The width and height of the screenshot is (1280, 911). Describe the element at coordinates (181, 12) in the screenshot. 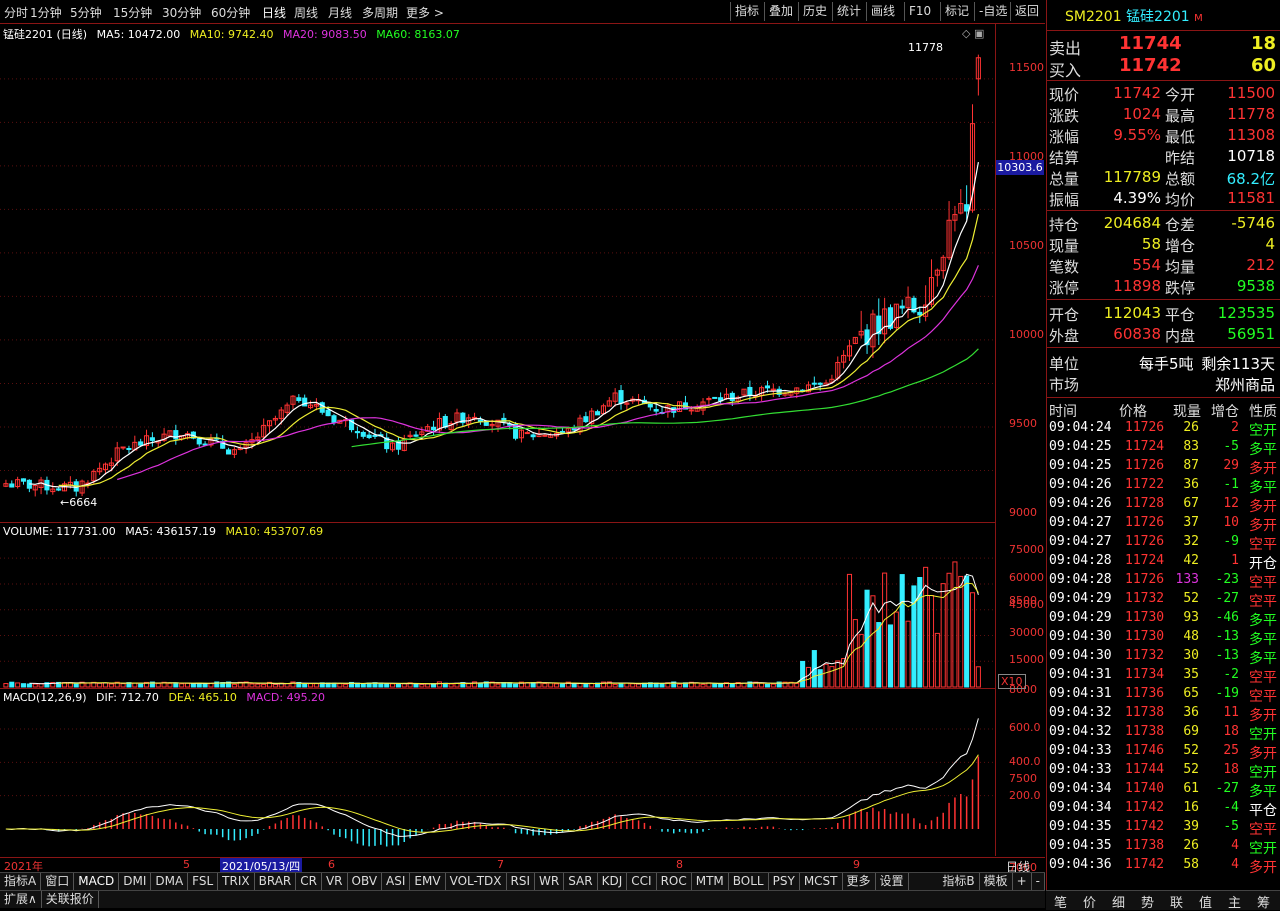

I see `tab-period-4: 30分钟` at that location.